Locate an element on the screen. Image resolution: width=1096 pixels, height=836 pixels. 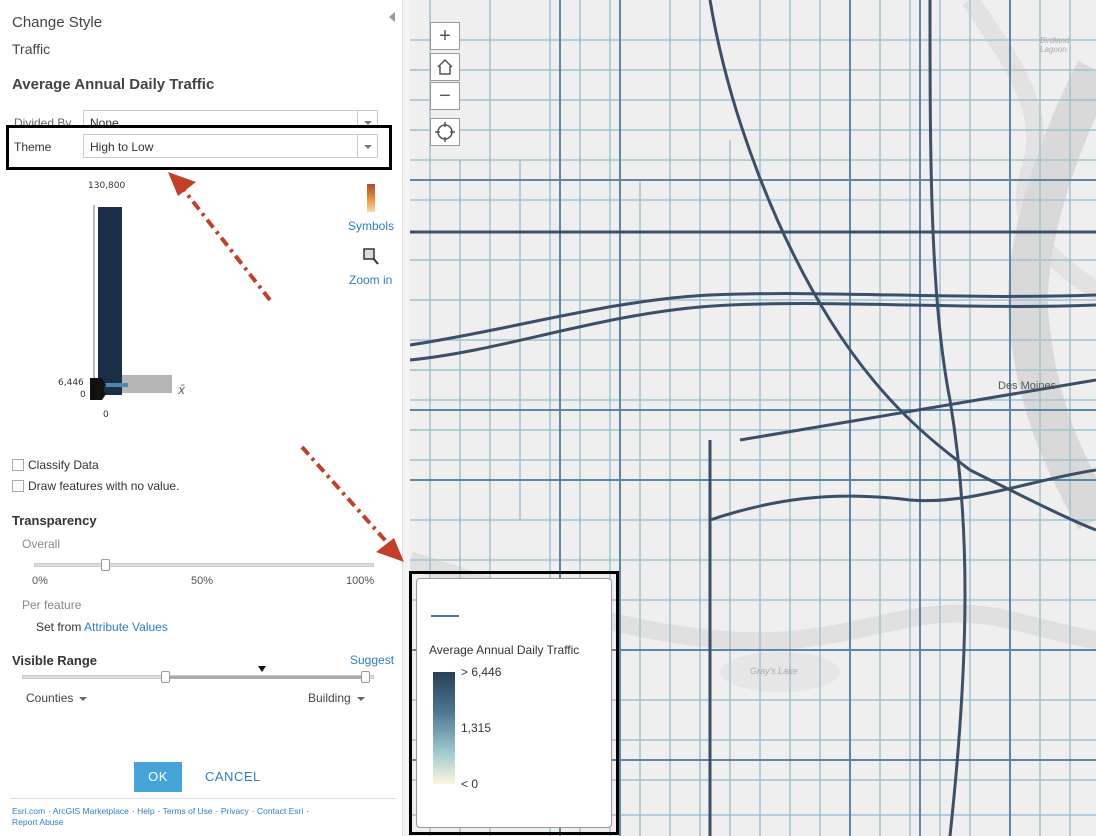
zoom-in-icon is located at coordinates (371, 257).